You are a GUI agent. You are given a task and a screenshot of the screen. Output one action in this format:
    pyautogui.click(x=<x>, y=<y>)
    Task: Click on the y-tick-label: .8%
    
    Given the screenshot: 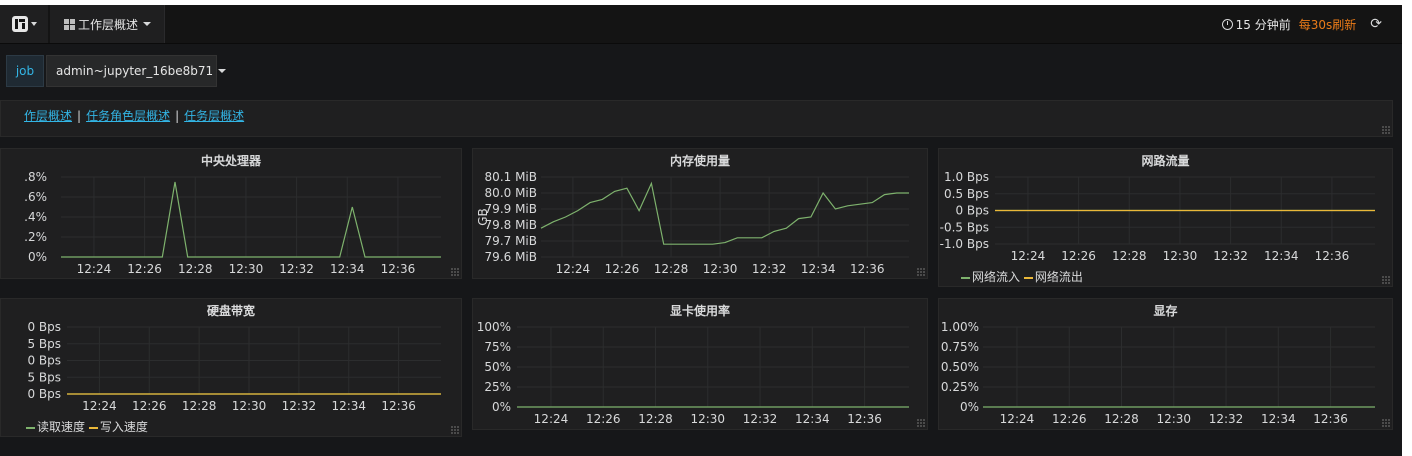 What is the action you would take?
    pyautogui.click(x=35, y=177)
    